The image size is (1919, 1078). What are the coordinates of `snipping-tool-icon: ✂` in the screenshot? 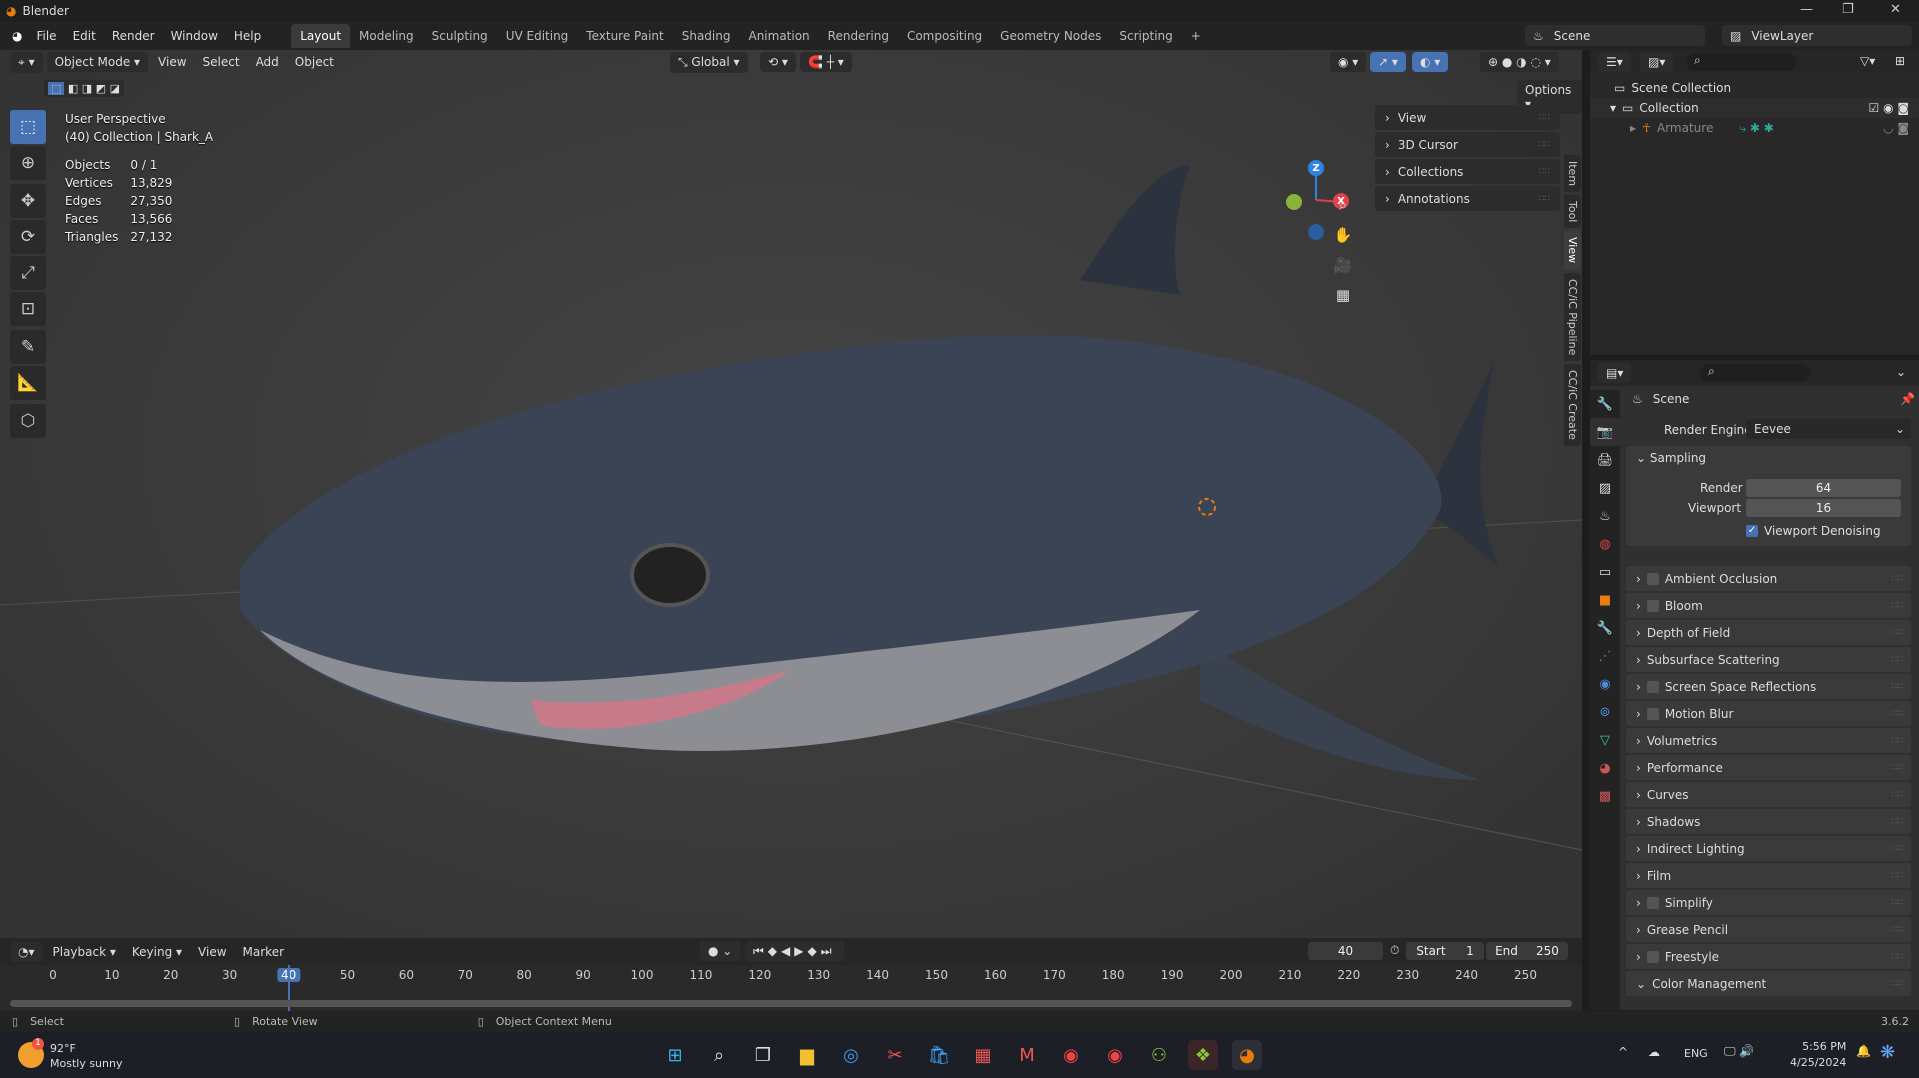 It's located at (895, 1055).